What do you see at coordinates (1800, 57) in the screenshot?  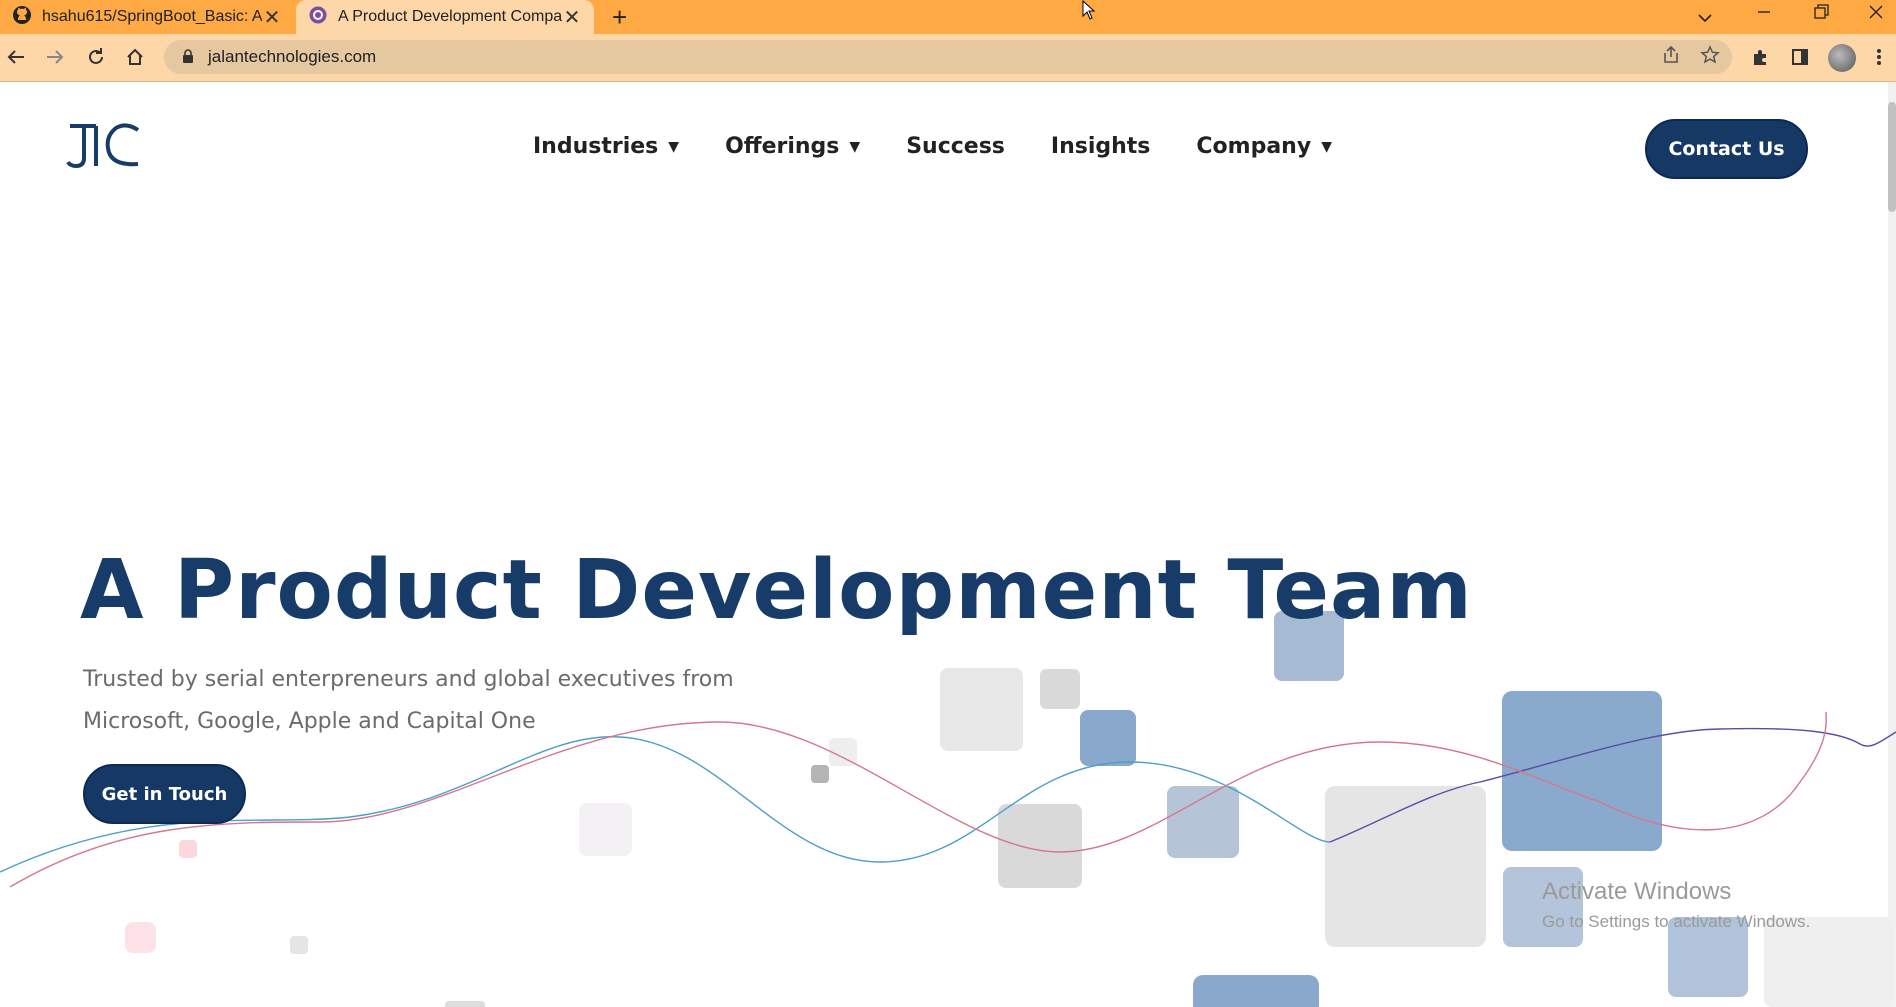 I see `side-panel-icon` at bounding box center [1800, 57].